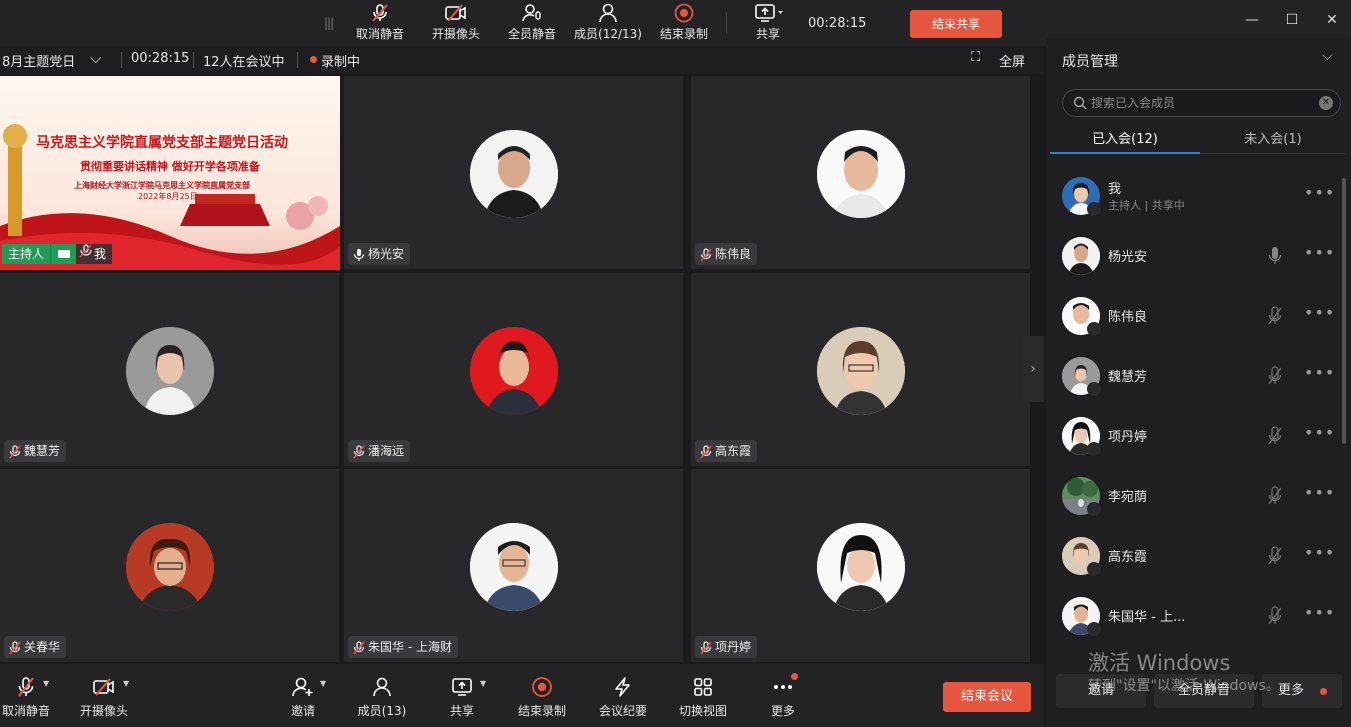 The height and width of the screenshot is (727, 1351). Describe the element at coordinates (975, 57) in the screenshot. I see `fullscreen-icon: ⛶` at that location.